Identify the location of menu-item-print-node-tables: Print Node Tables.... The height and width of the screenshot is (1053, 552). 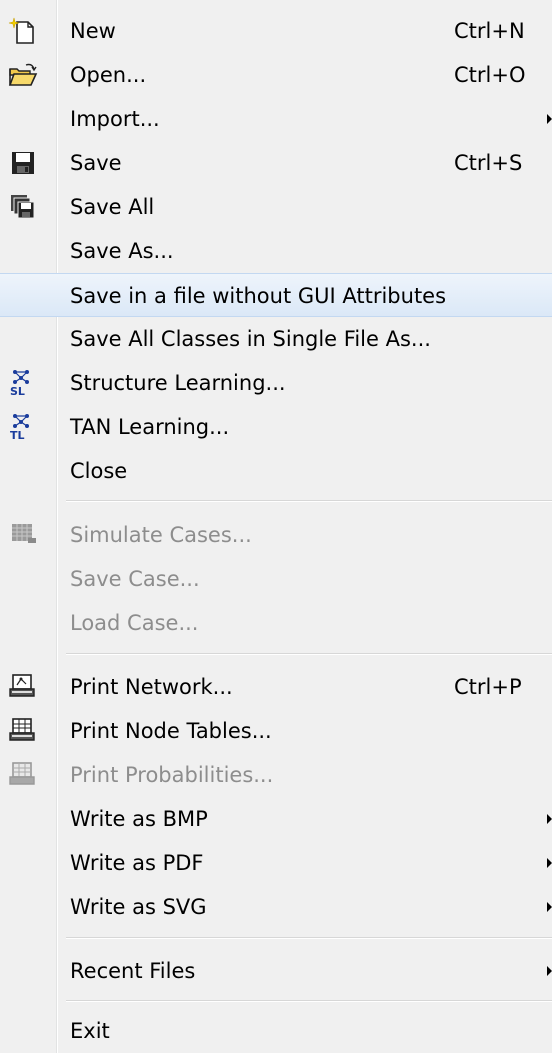
(276, 731).